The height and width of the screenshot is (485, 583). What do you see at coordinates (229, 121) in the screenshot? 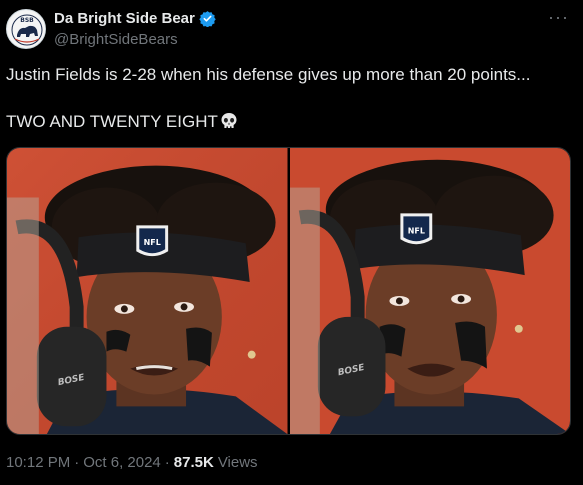
I see `skull-icon` at bounding box center [229, 121].